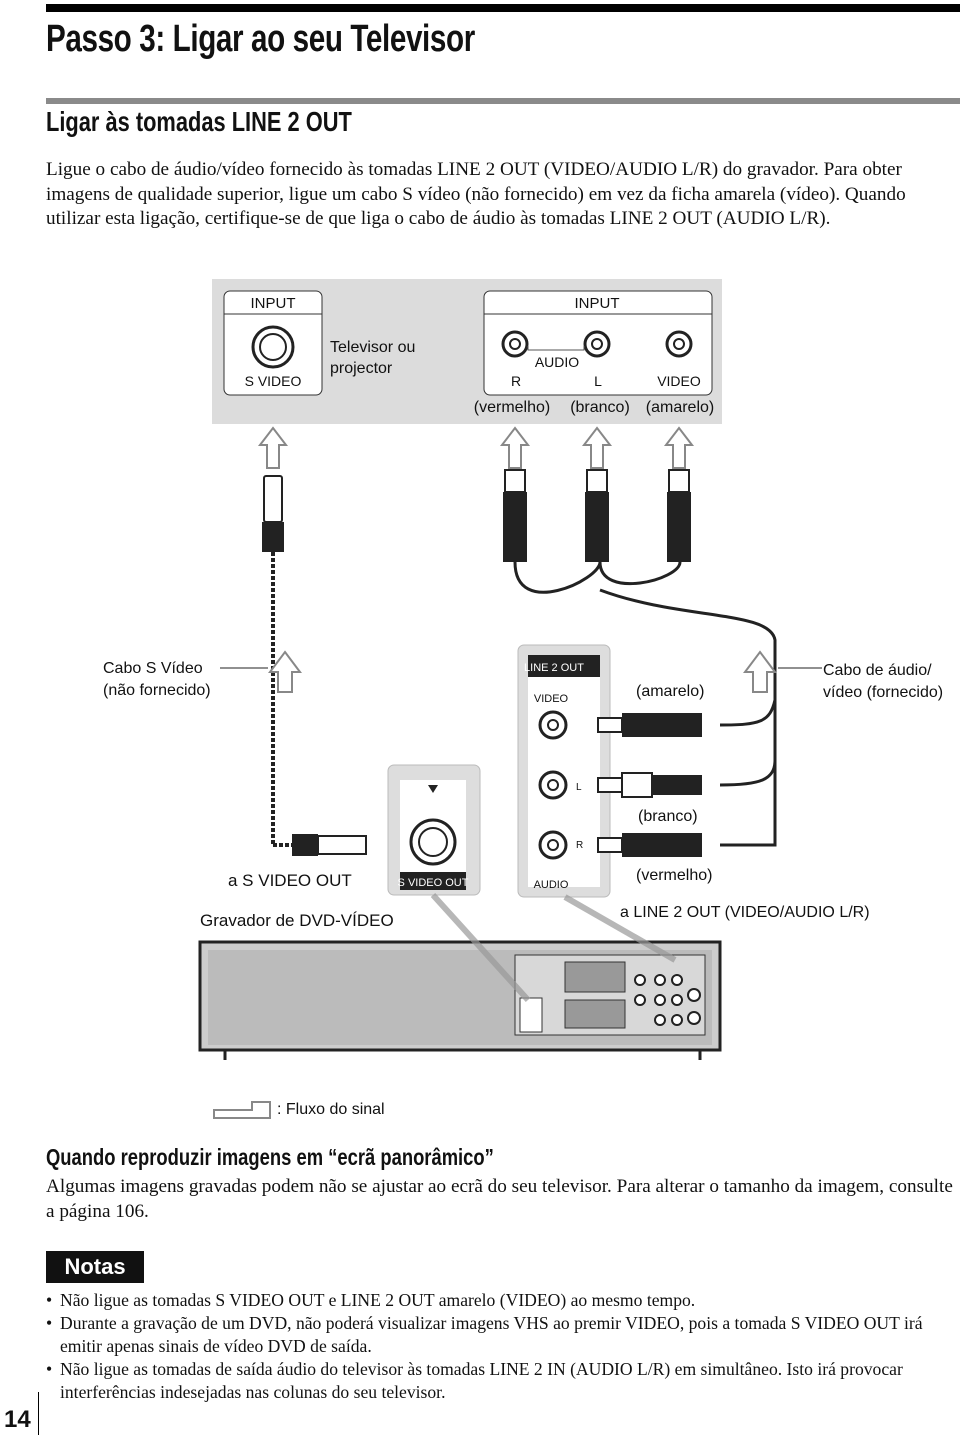 The width and height of the screenshot is (960, 1435). I want to click on diagram-label: vídeo (fornecido), so click(883, 692).